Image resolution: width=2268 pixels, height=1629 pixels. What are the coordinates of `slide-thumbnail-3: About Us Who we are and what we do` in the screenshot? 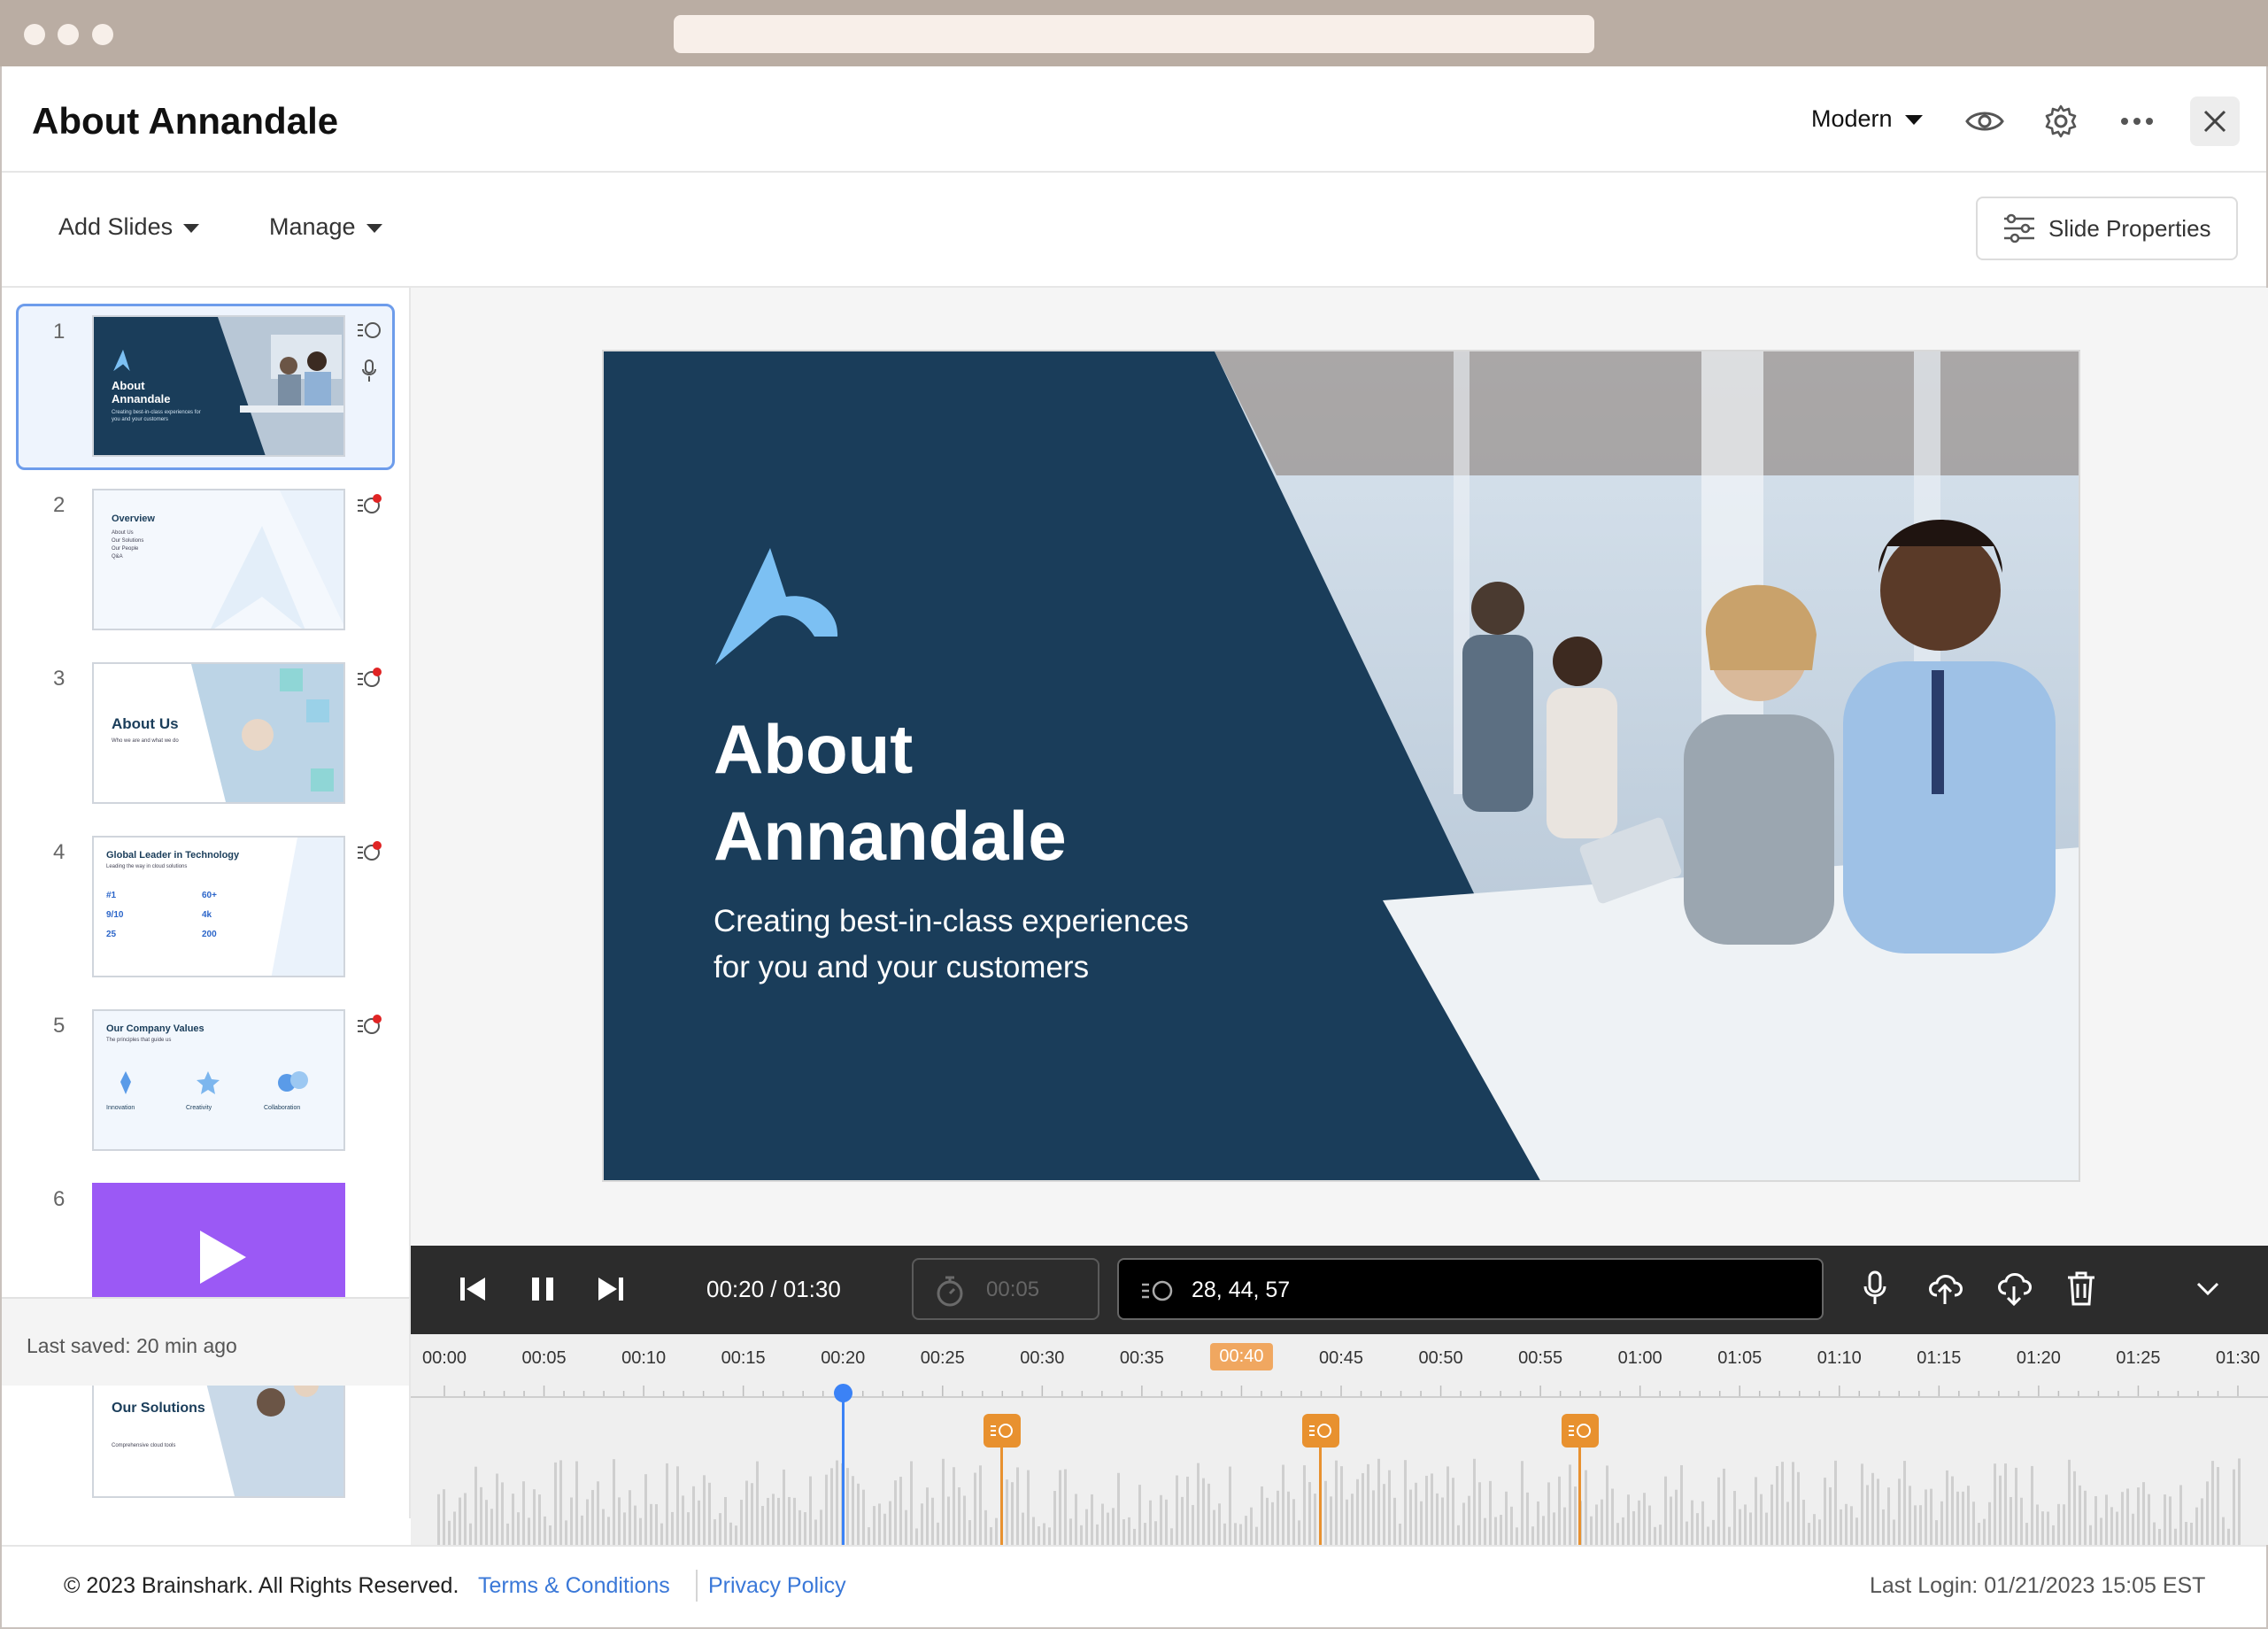 It's located at (218, 733).